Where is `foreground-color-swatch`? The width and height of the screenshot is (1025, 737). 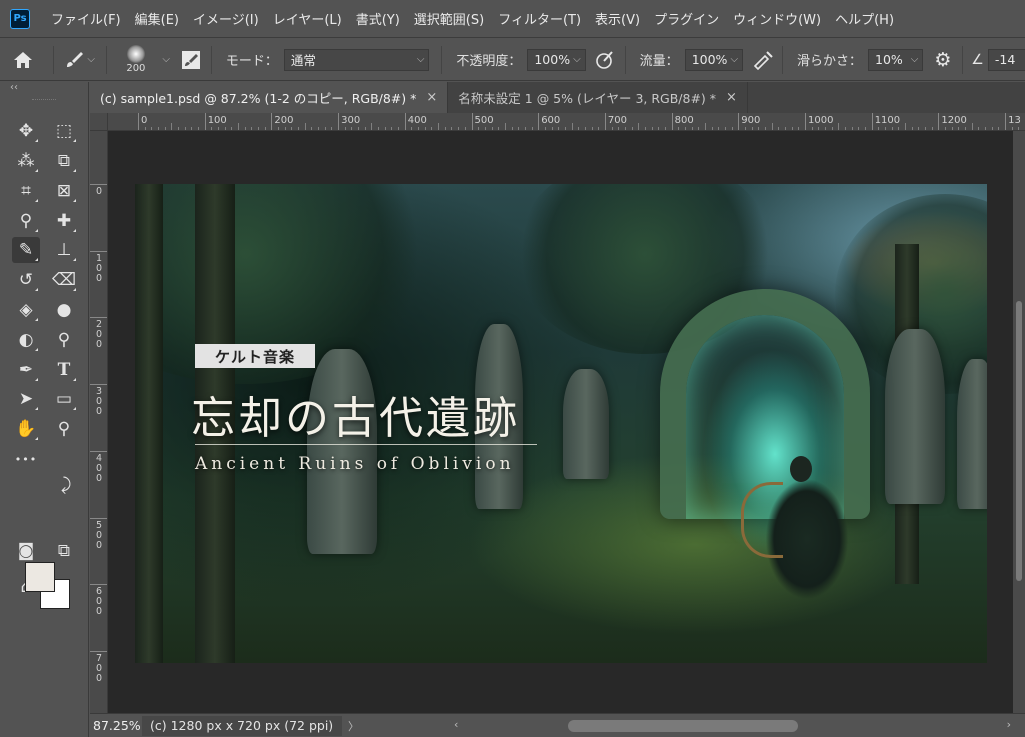 foreground-color-swatch is located at coordinates (40, 577).